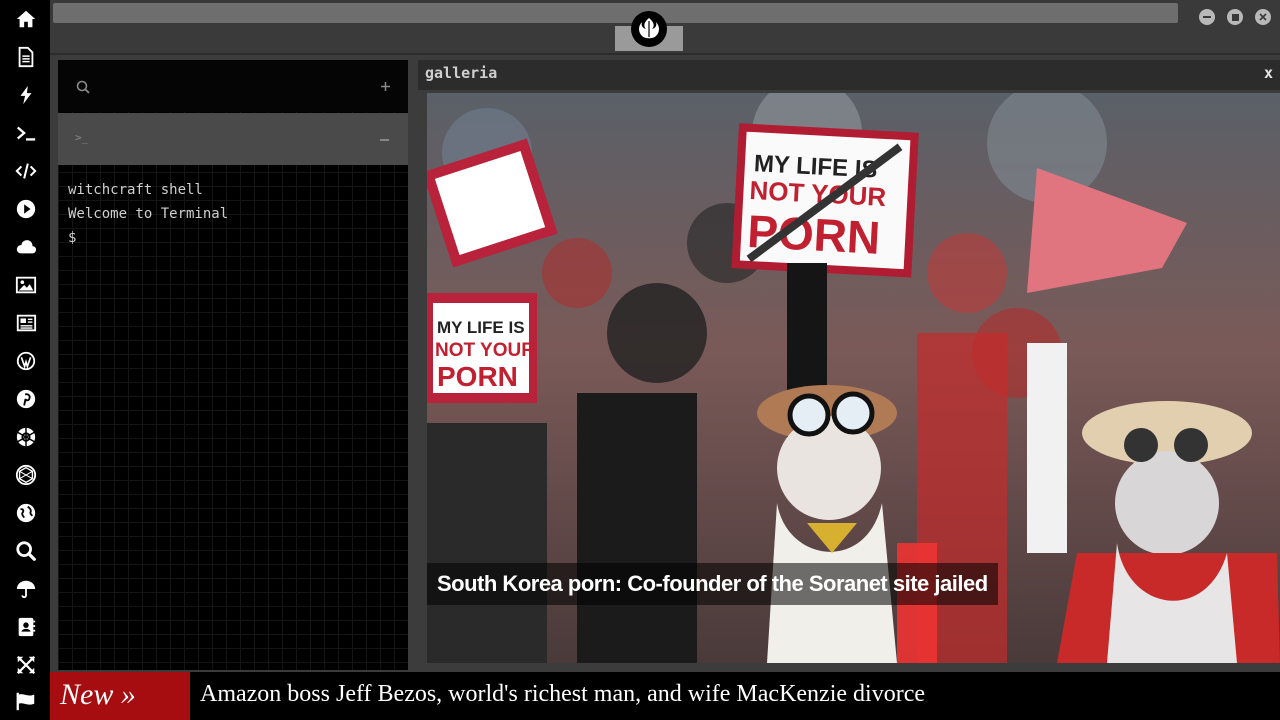  I want to click on plus-icon, so click(385, 86).